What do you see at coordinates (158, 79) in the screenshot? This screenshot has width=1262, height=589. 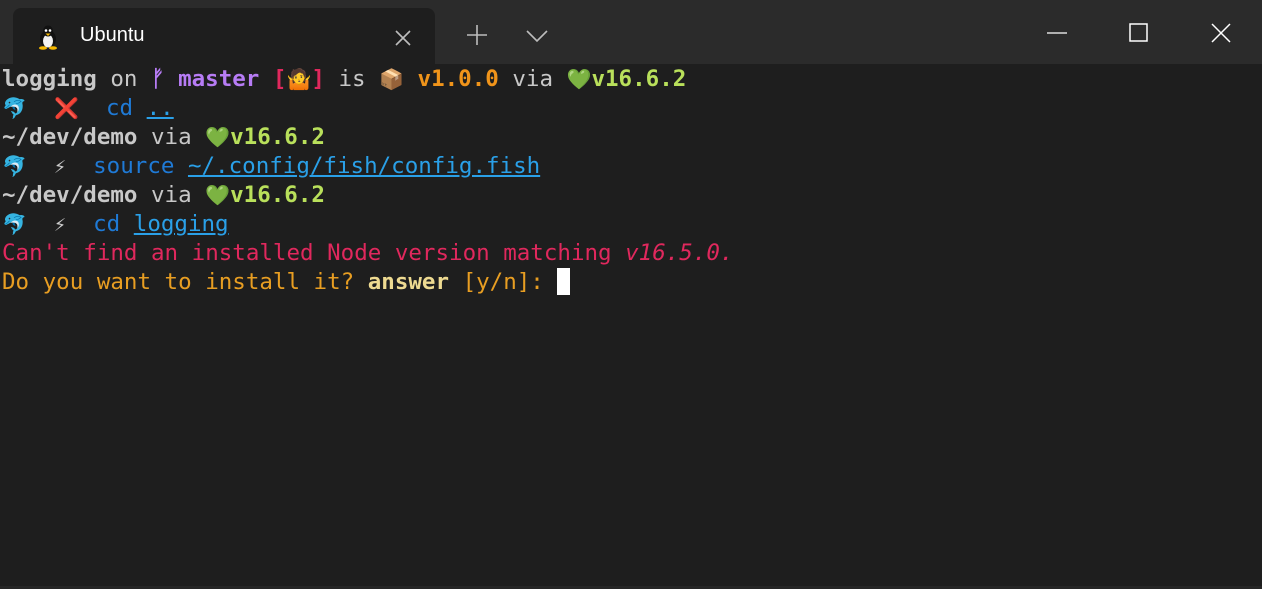 I see `git-branch-icon: ᚠ` at bounding box center [158, 79].